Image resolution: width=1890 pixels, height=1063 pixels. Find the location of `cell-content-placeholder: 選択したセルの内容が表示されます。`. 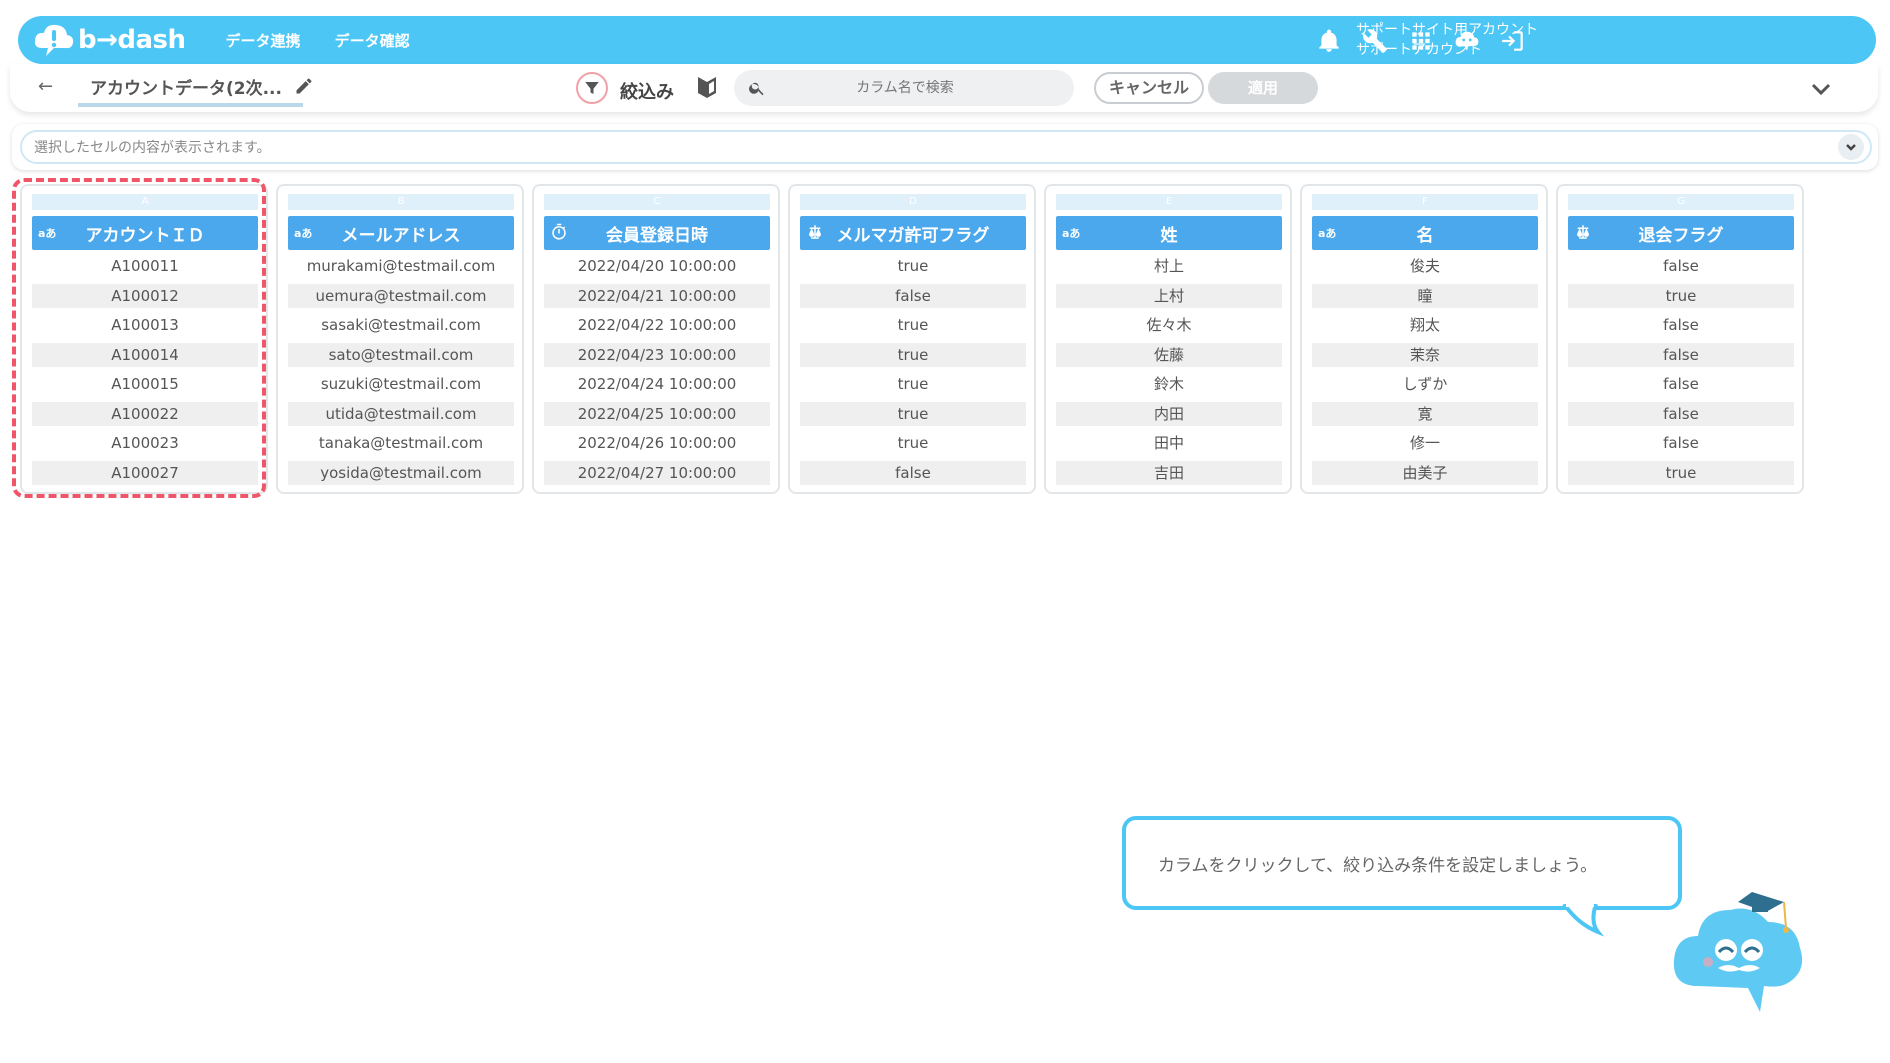

cell-content-placeholder: 選択したセルの内容が表示されます。 is located at coordinates (152, 148).